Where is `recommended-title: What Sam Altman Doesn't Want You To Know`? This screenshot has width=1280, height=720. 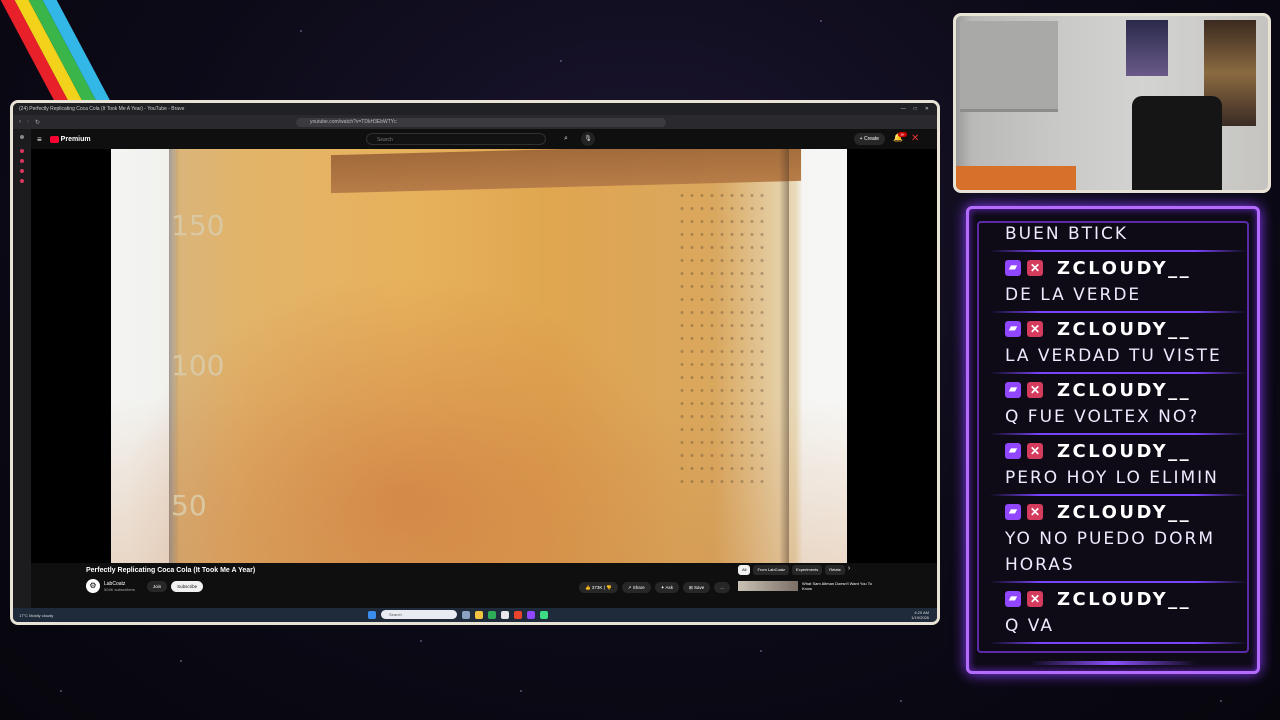 recommended-title: What Sam Altman Doesn't Want You To Know is located at coordinates (842, 586).